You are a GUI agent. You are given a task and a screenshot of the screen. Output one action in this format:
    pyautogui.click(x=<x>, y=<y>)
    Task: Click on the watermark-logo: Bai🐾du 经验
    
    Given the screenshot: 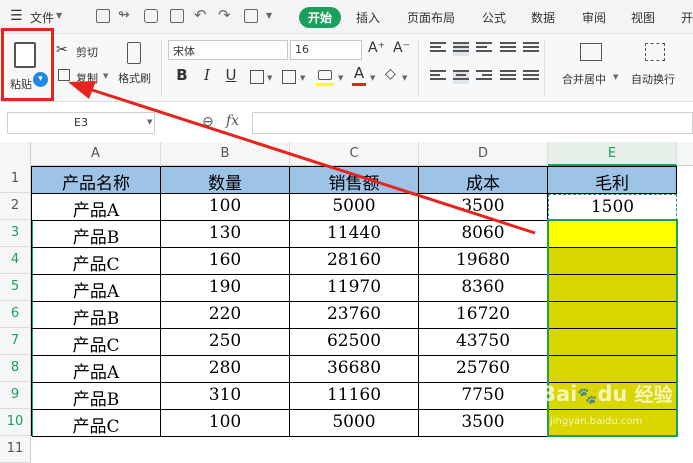 What is the action you would take?
    pyautogui.click(x=606, y=393)
    